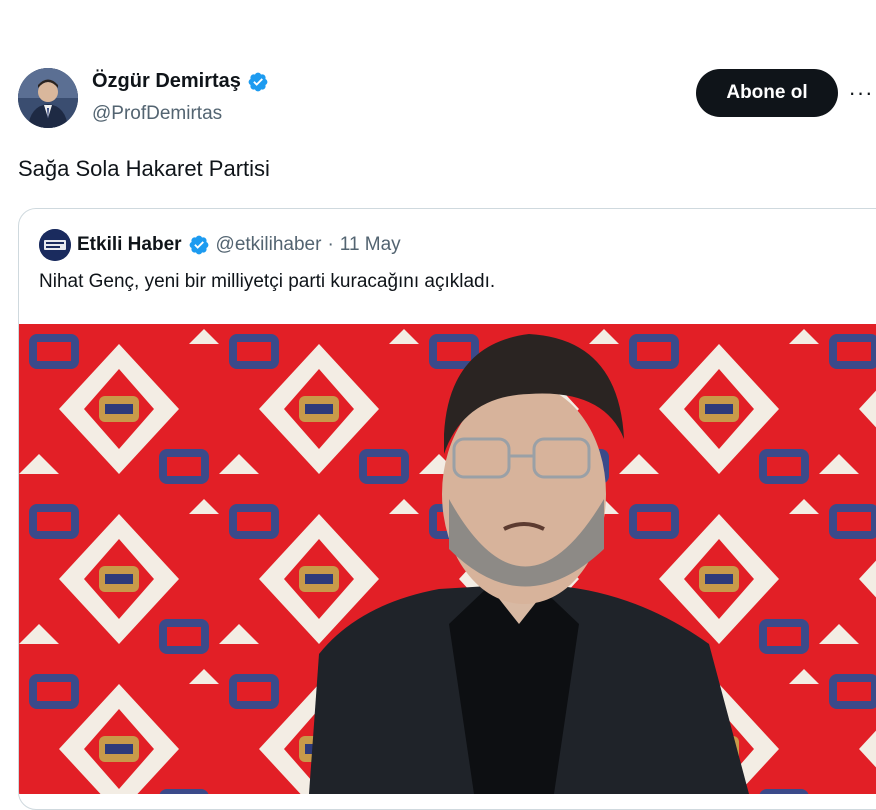 The height and width of the screenshot is (810, 876). Describe the element at coordinates (129, 245) in the screenshot. I see `quoted-author-name: Etkili Haber` at that location.